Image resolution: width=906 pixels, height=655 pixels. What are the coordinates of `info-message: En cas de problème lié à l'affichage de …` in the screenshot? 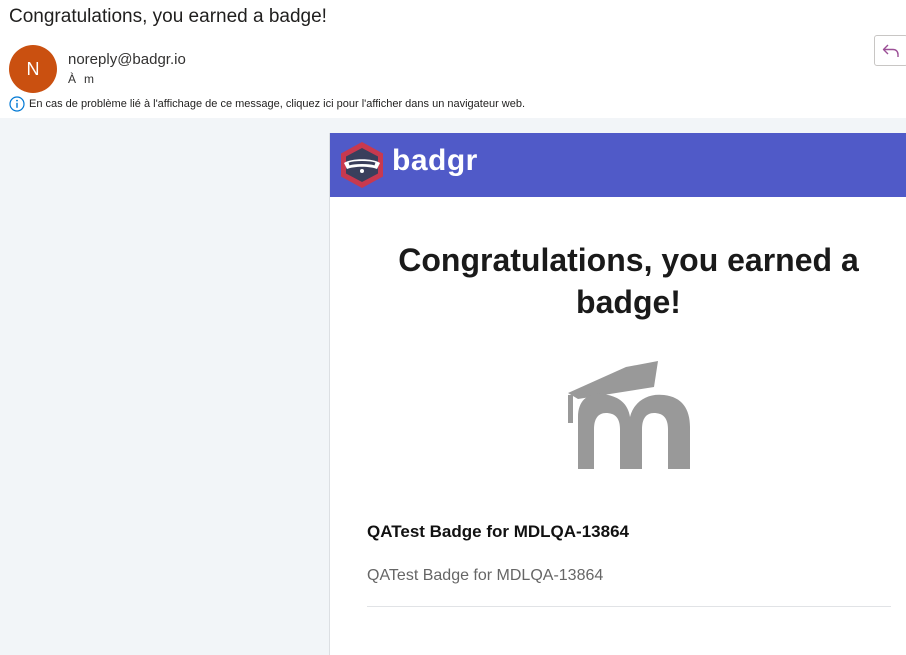 It's located at (277, 104).